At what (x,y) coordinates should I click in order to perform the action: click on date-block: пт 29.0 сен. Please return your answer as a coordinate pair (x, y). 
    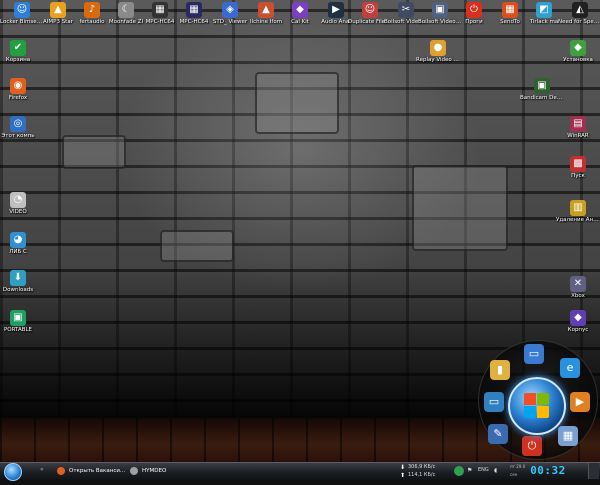
    Looking at the image, I should click on (517, 470).